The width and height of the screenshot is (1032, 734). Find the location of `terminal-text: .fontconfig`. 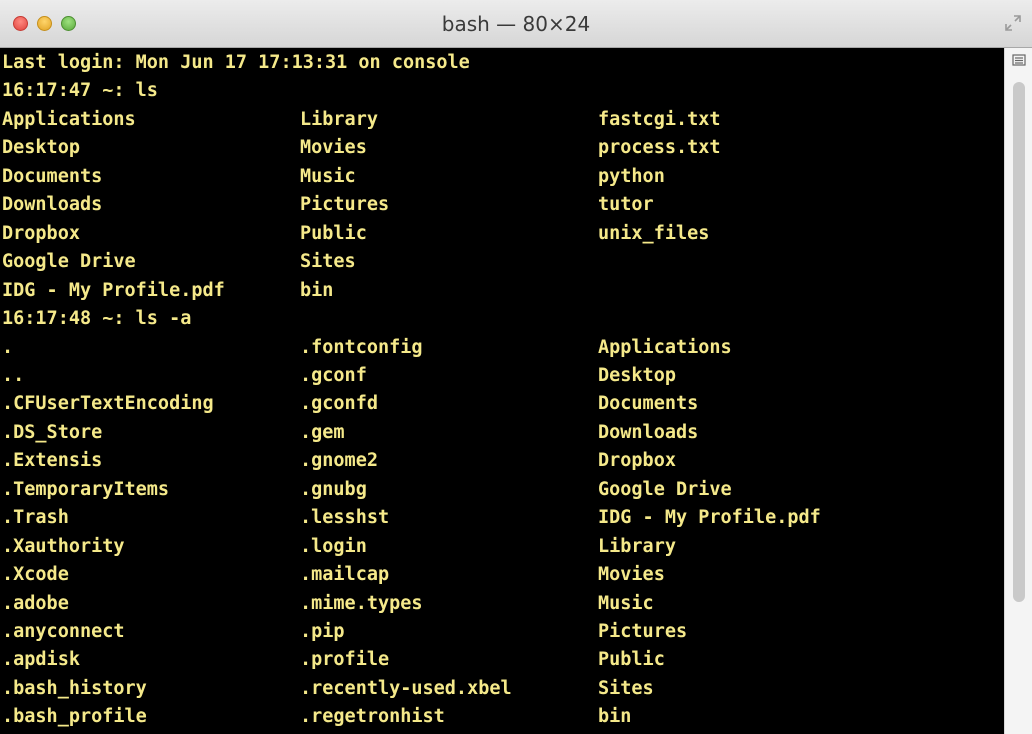

terminal-text: .fontconfig is located at coordinates (361, 347).